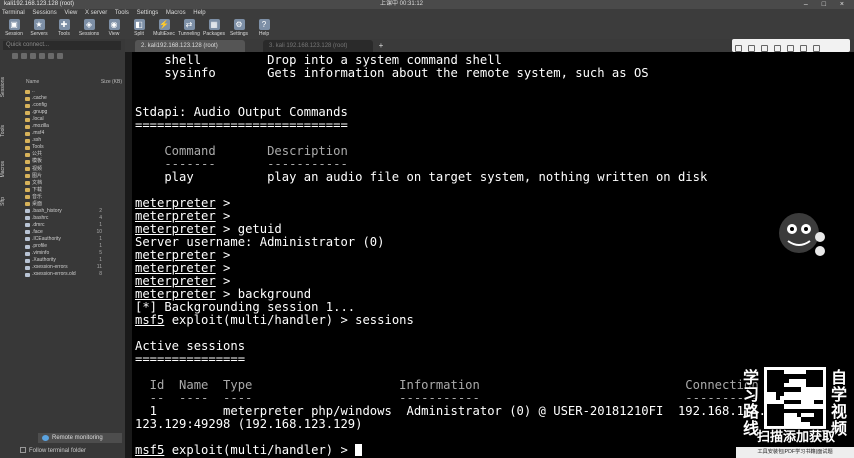 The height and width of the screenshot is (458, 854). I want to click on vtab-sftp: Sftp, so click(4, 201).